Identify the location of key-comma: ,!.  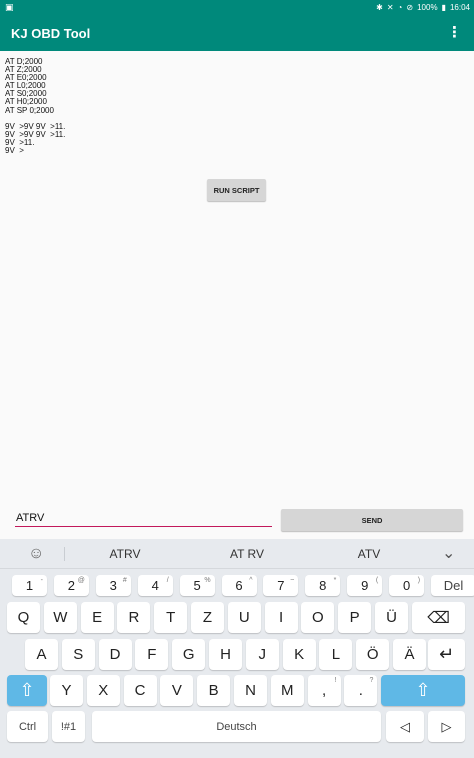
(324, 690).